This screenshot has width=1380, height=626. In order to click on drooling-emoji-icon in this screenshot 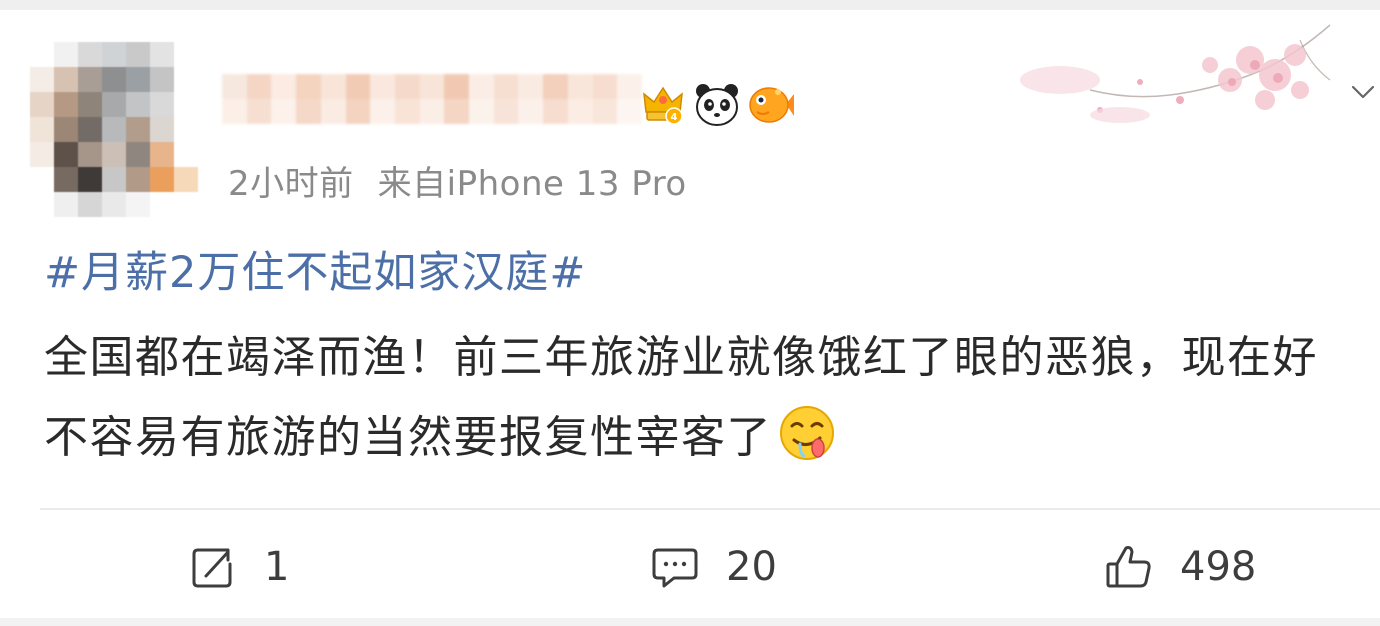, I will do `click(807, 433)`.